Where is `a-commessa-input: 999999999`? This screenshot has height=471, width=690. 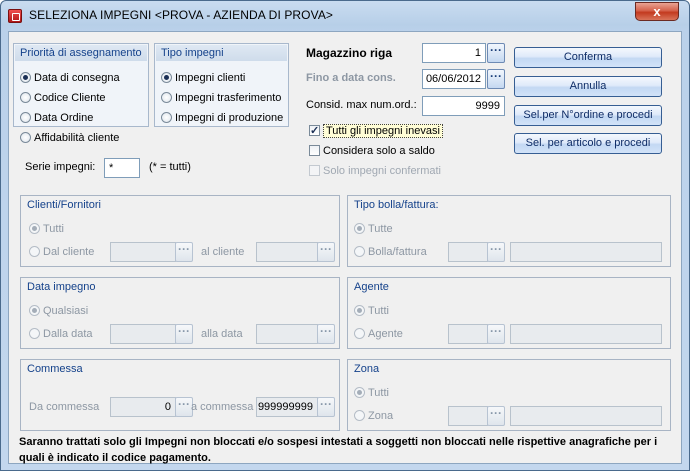 a-commessa-input: 999999999 is located at coordinates (287, 407).